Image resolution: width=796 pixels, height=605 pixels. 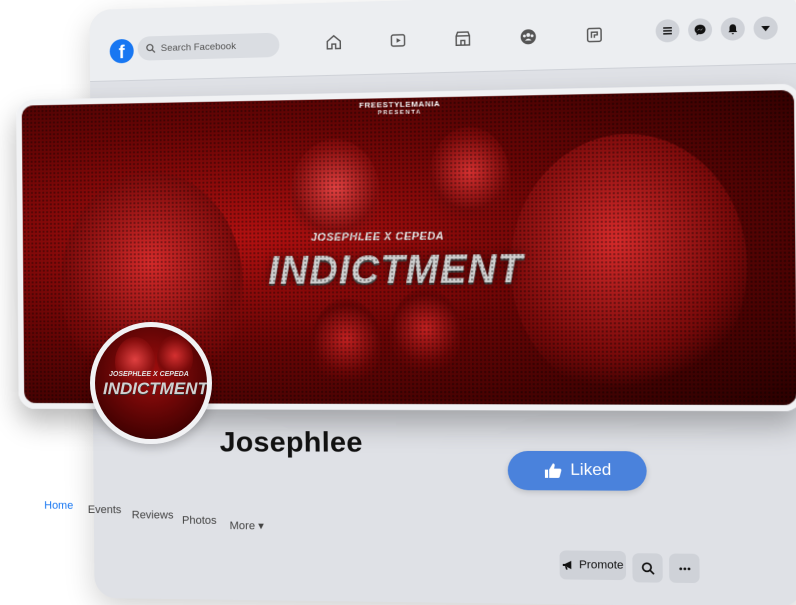 I want to click on liked-label: Liked, so click(x=591, y=470).